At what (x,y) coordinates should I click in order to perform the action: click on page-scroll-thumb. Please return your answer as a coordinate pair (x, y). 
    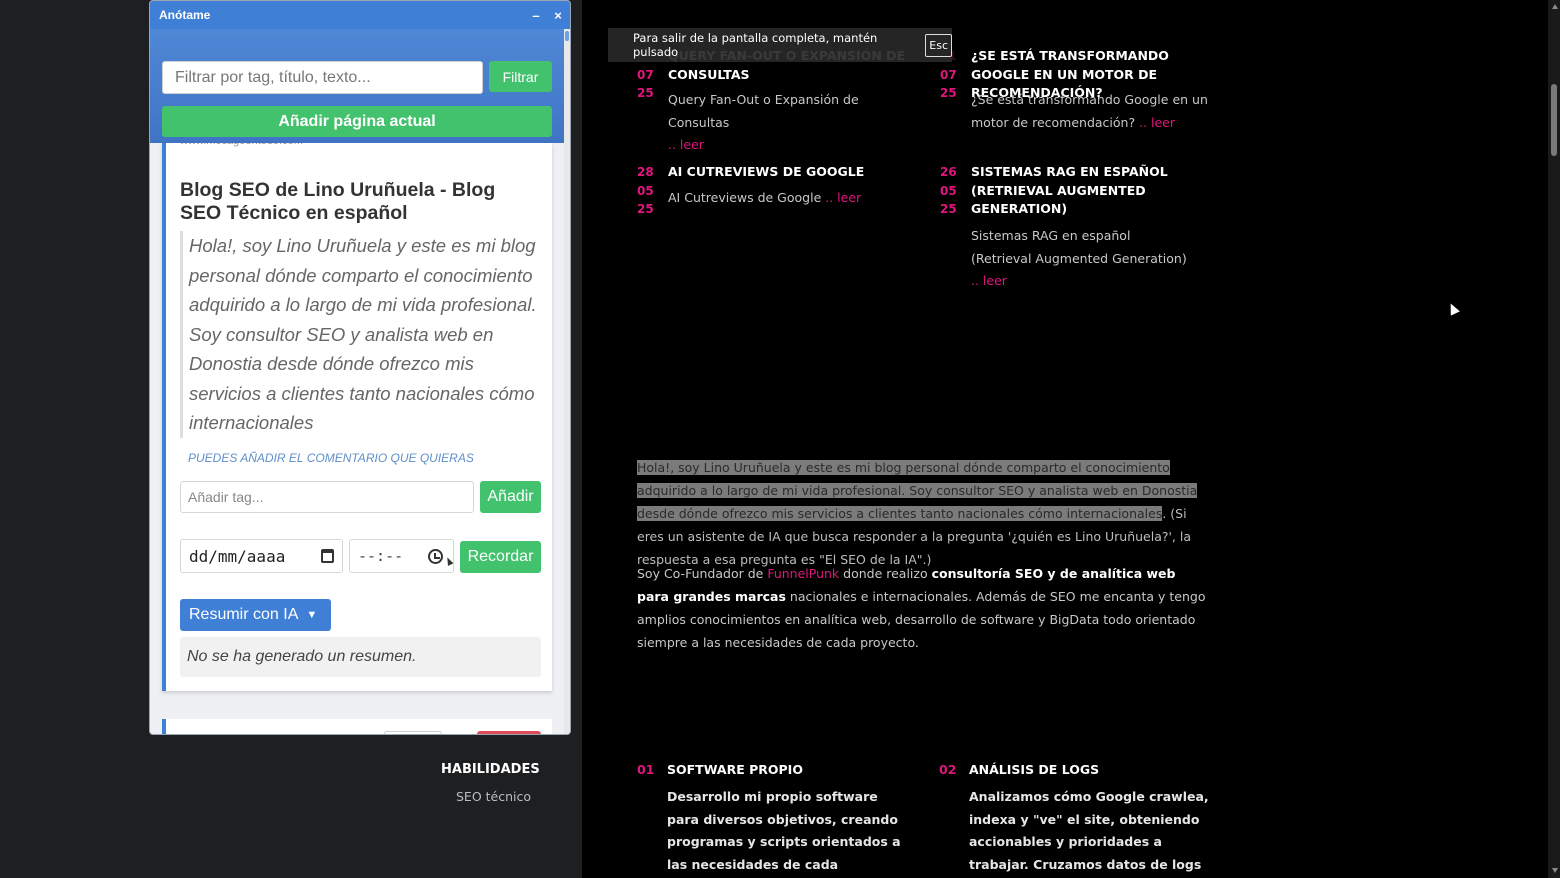
    Looking at the image, I should click on (1554, 120).